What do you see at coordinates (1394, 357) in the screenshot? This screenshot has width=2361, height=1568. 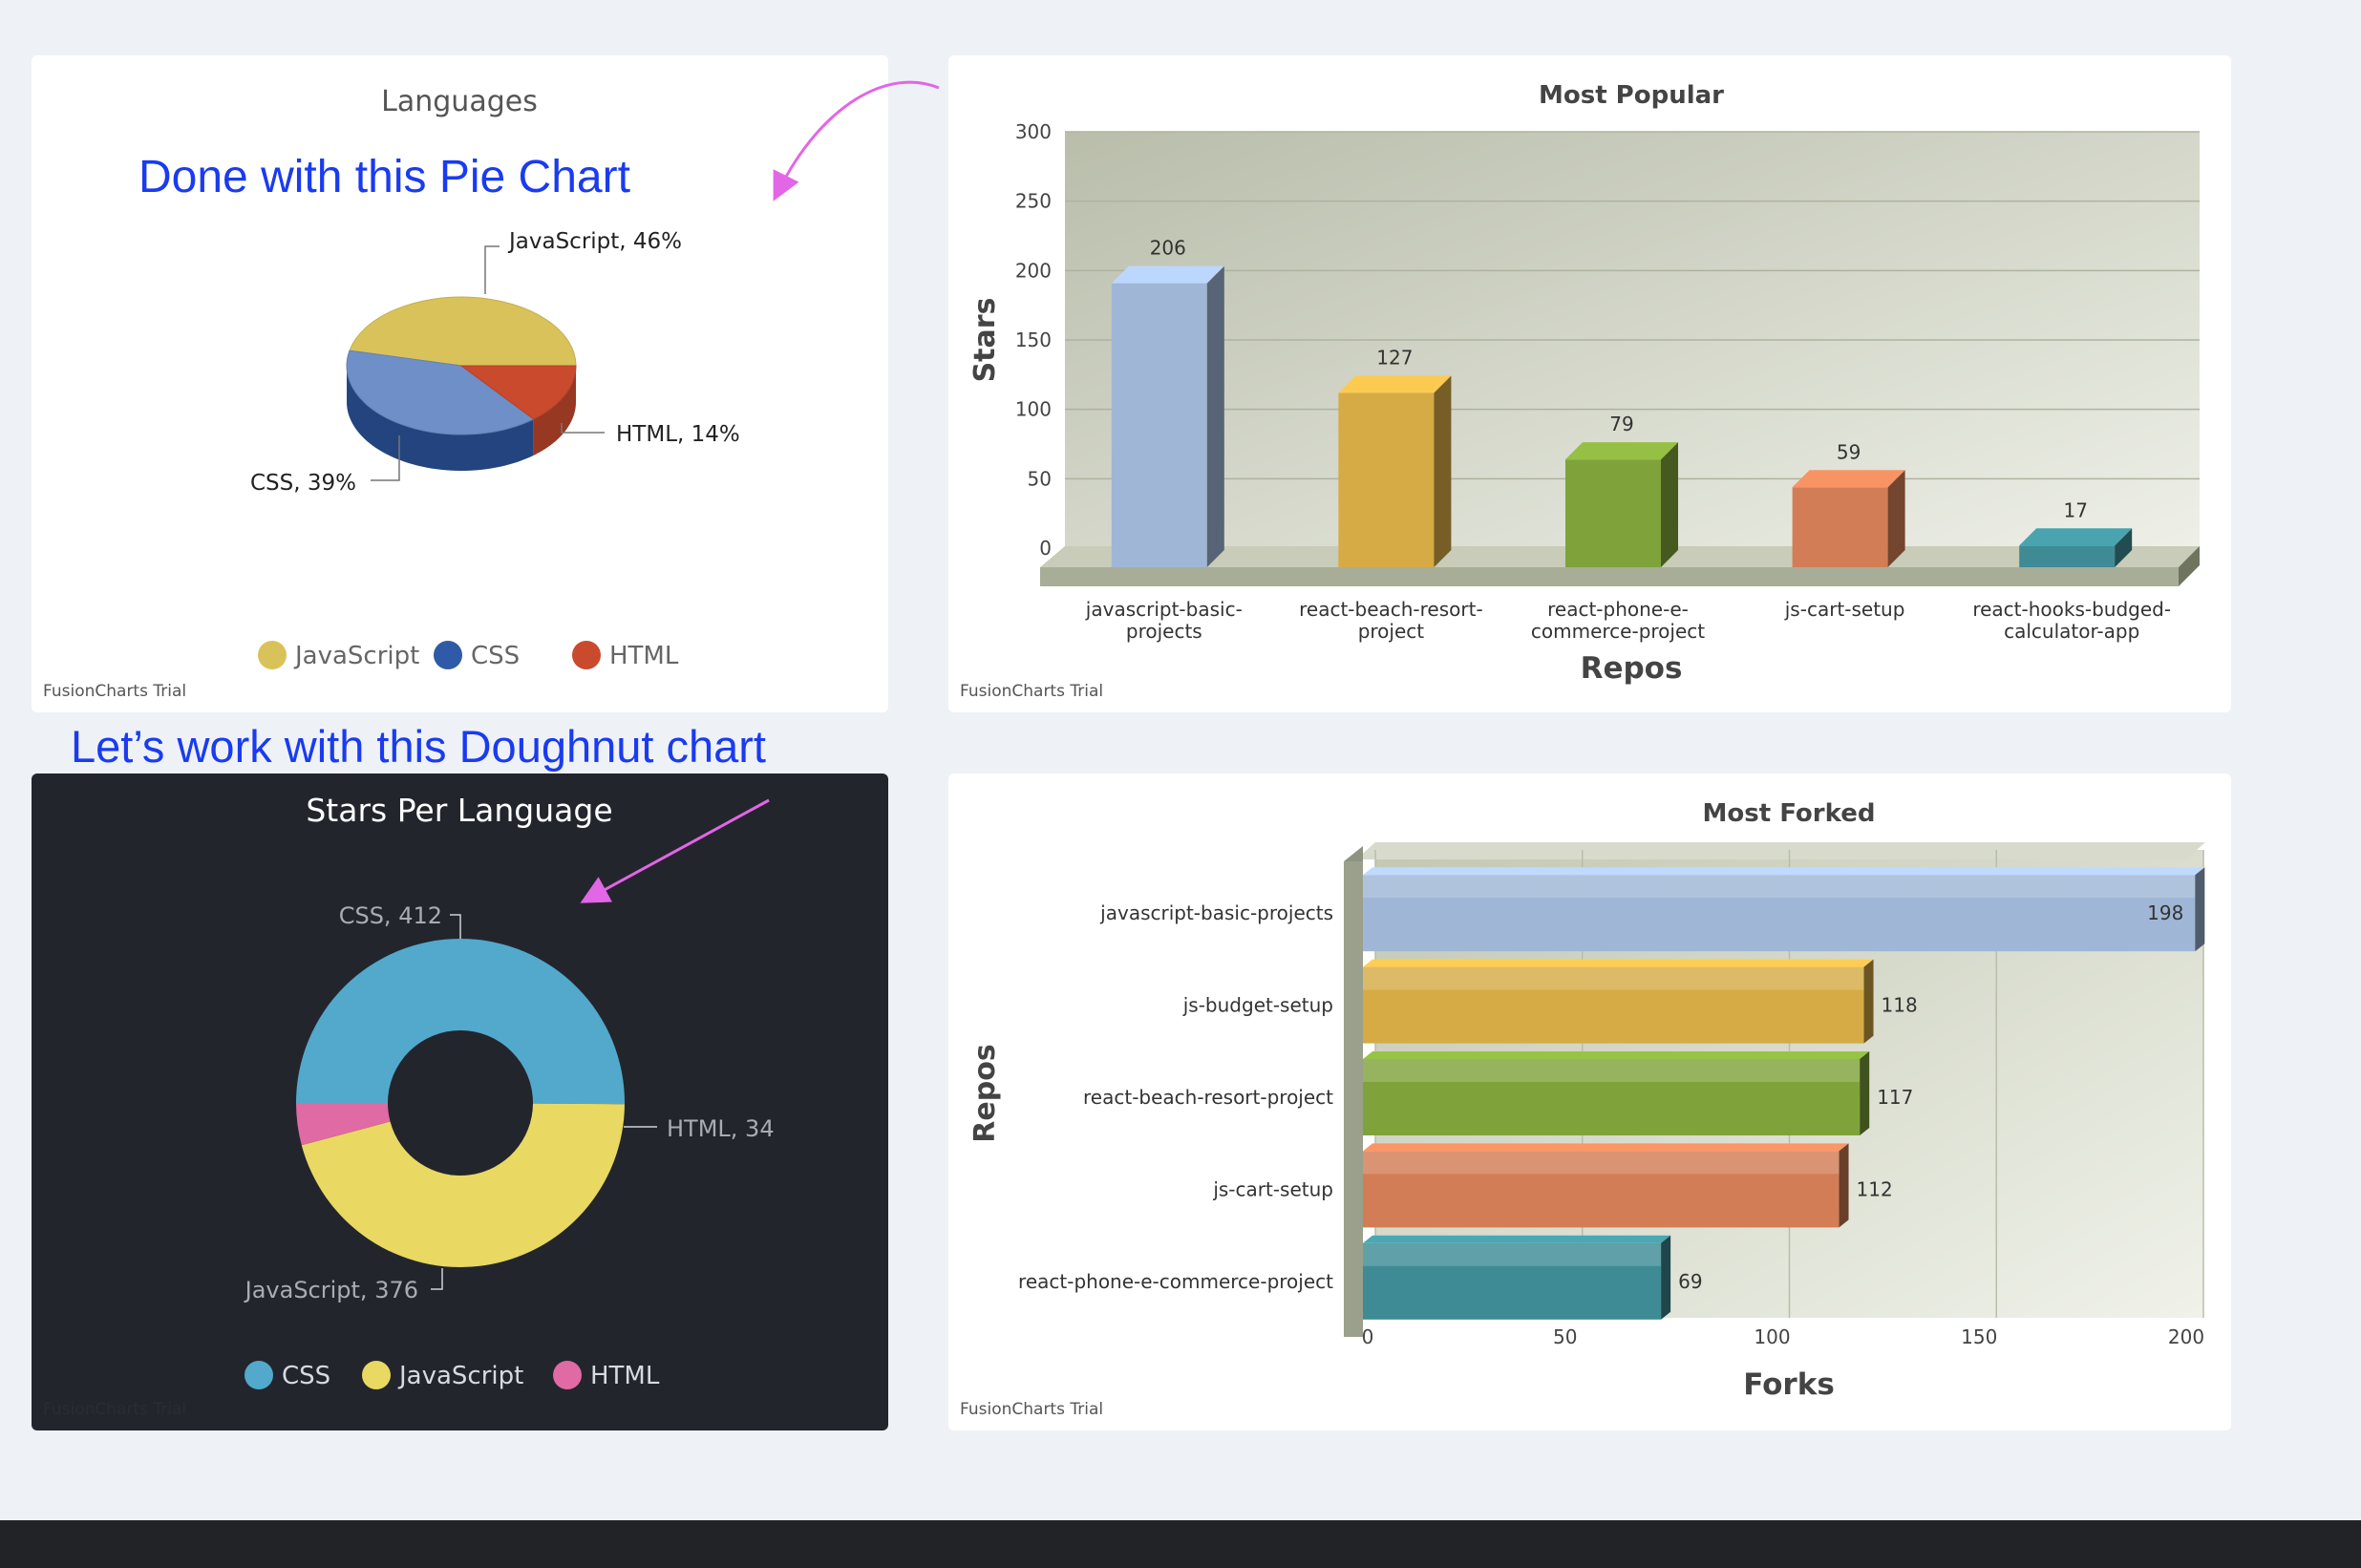 I see `bar-value-label: 127` at bounding box center [1394, 357].